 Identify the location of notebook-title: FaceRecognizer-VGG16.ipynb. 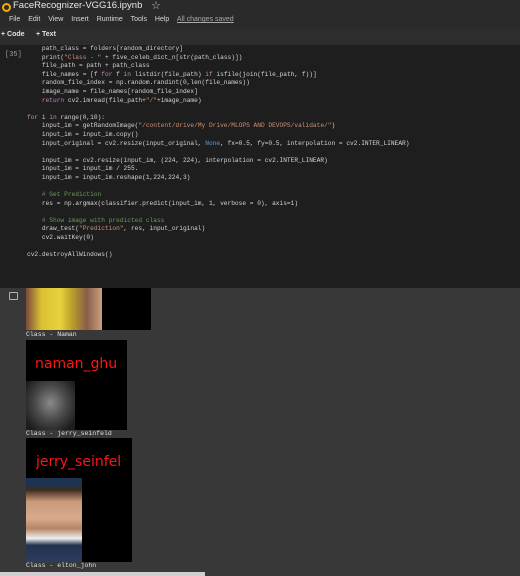
(77, 5).